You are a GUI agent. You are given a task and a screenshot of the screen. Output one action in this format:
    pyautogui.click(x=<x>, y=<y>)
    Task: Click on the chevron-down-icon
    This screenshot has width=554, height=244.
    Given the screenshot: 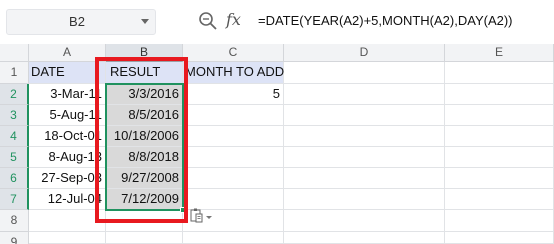 What is the action you would take?
    pyautogui.click(x=145, y=21)
    